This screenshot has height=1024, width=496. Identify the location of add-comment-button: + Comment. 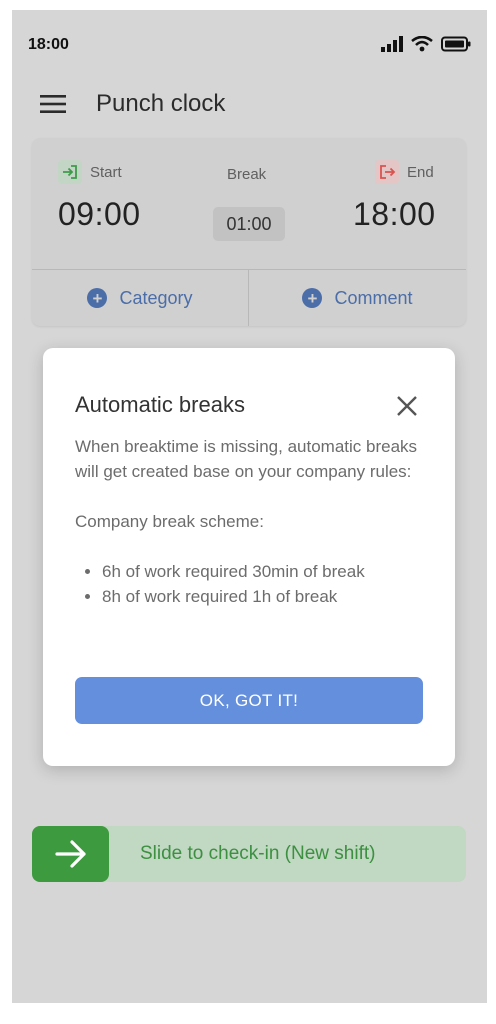
(357, 298).